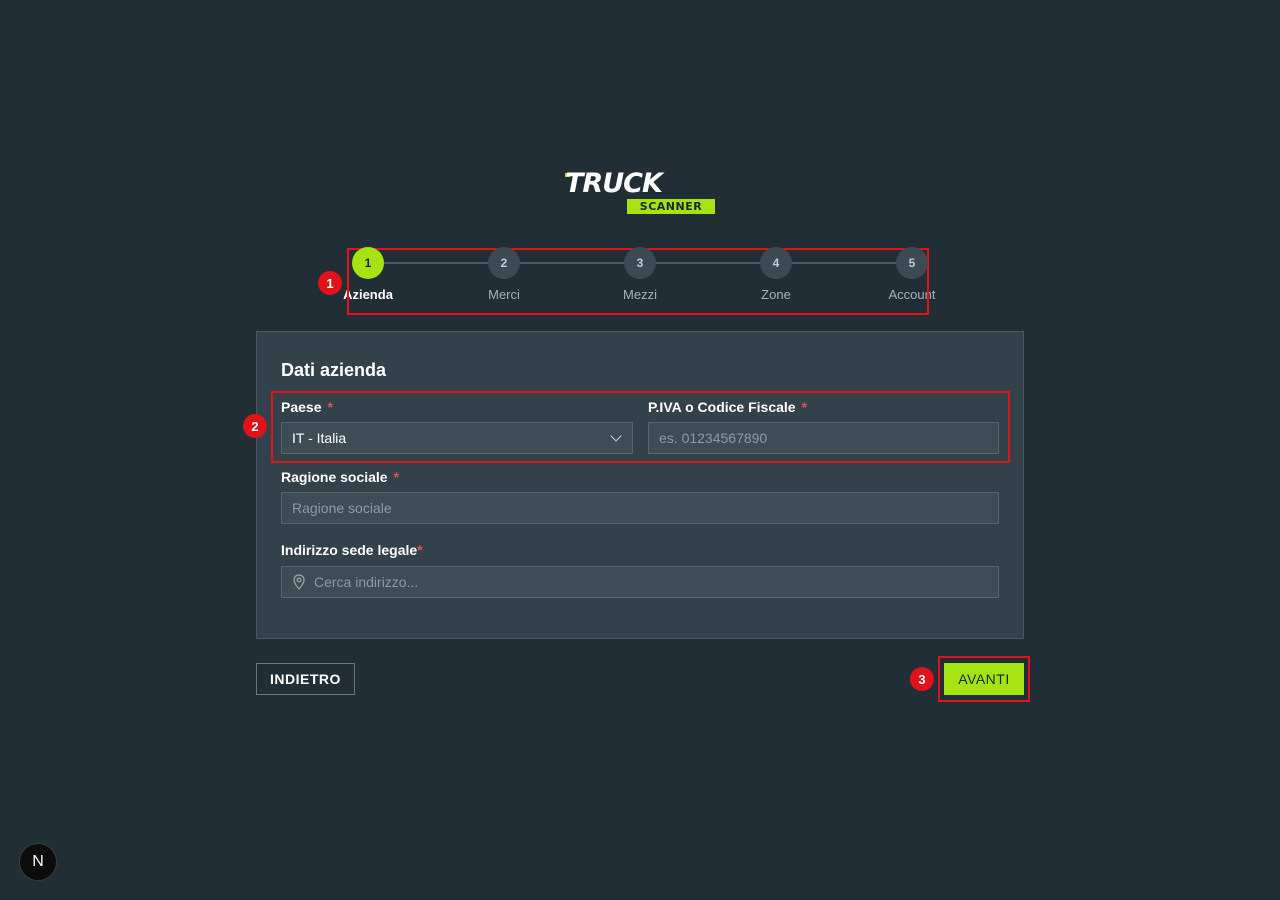  I want to click on step-merci: 2 Merci, so click(504, 274).